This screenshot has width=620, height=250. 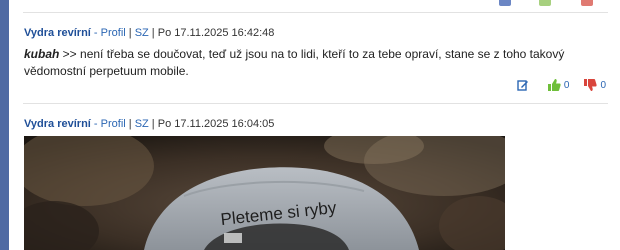 I want to click on dislikes-count: 0, so click(x=603, y=85).